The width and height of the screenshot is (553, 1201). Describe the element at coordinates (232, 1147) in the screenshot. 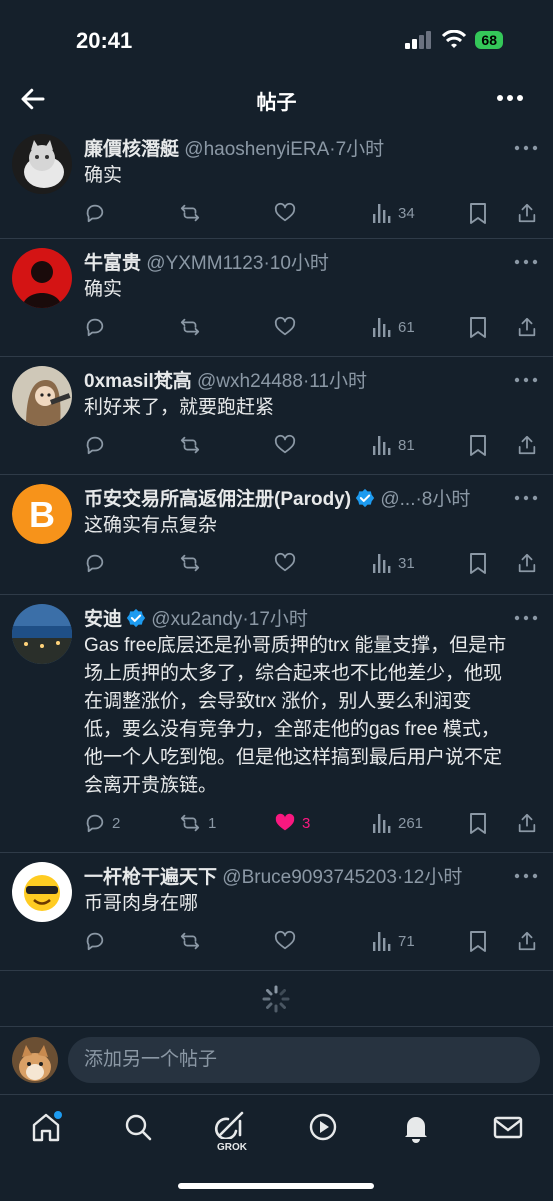

I see `grok-label: GROK` at that location.